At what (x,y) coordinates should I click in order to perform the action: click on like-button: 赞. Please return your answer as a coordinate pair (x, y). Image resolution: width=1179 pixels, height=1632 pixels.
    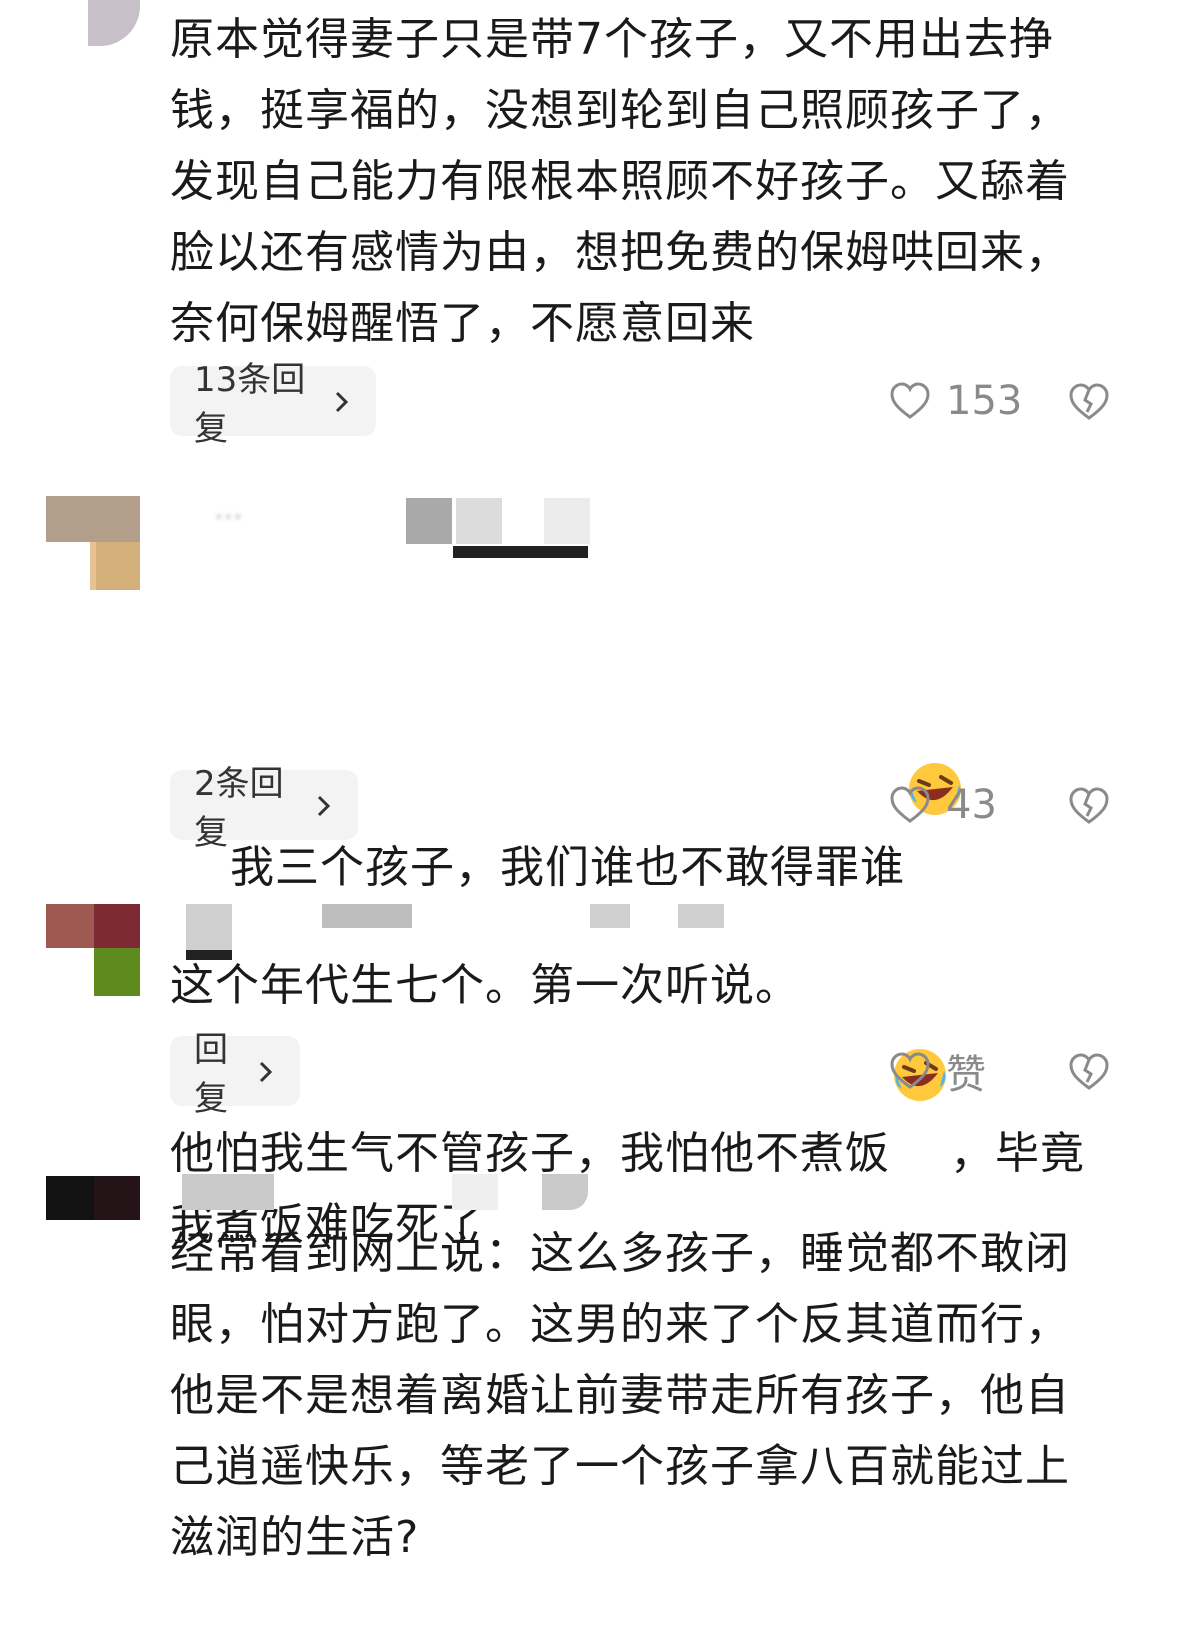
    Looking at the image, I should click on (937, 1071).